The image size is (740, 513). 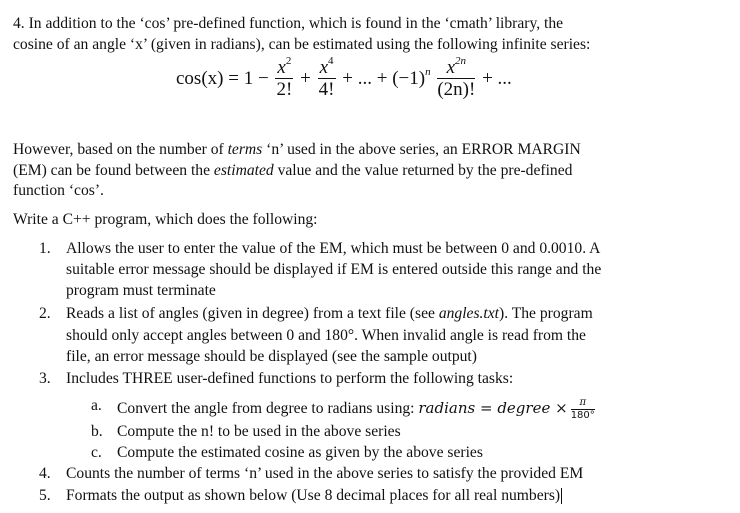 What do you see at coordinates (456, 77) in the screenshot?
I see `term-general: x2n (2n)!` at bounding box center [456, 77].